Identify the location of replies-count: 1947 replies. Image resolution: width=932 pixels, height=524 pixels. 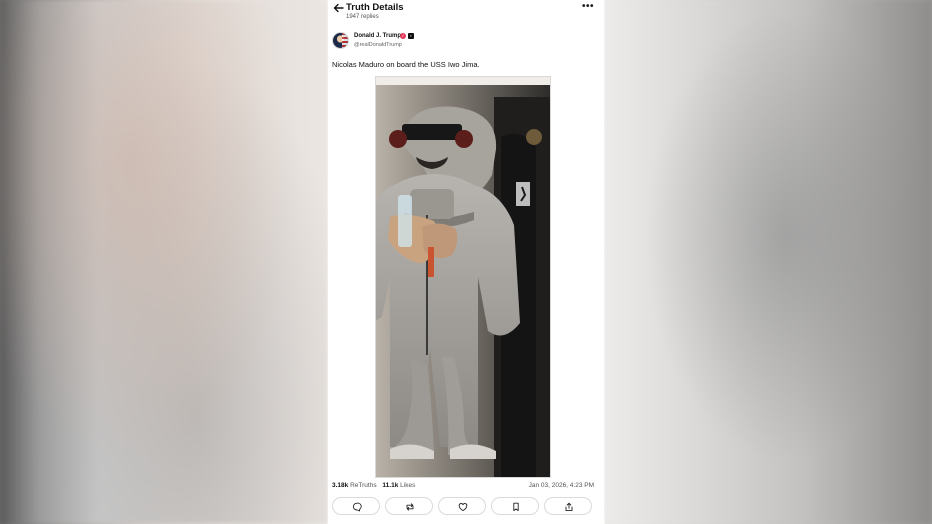
(362, 17).